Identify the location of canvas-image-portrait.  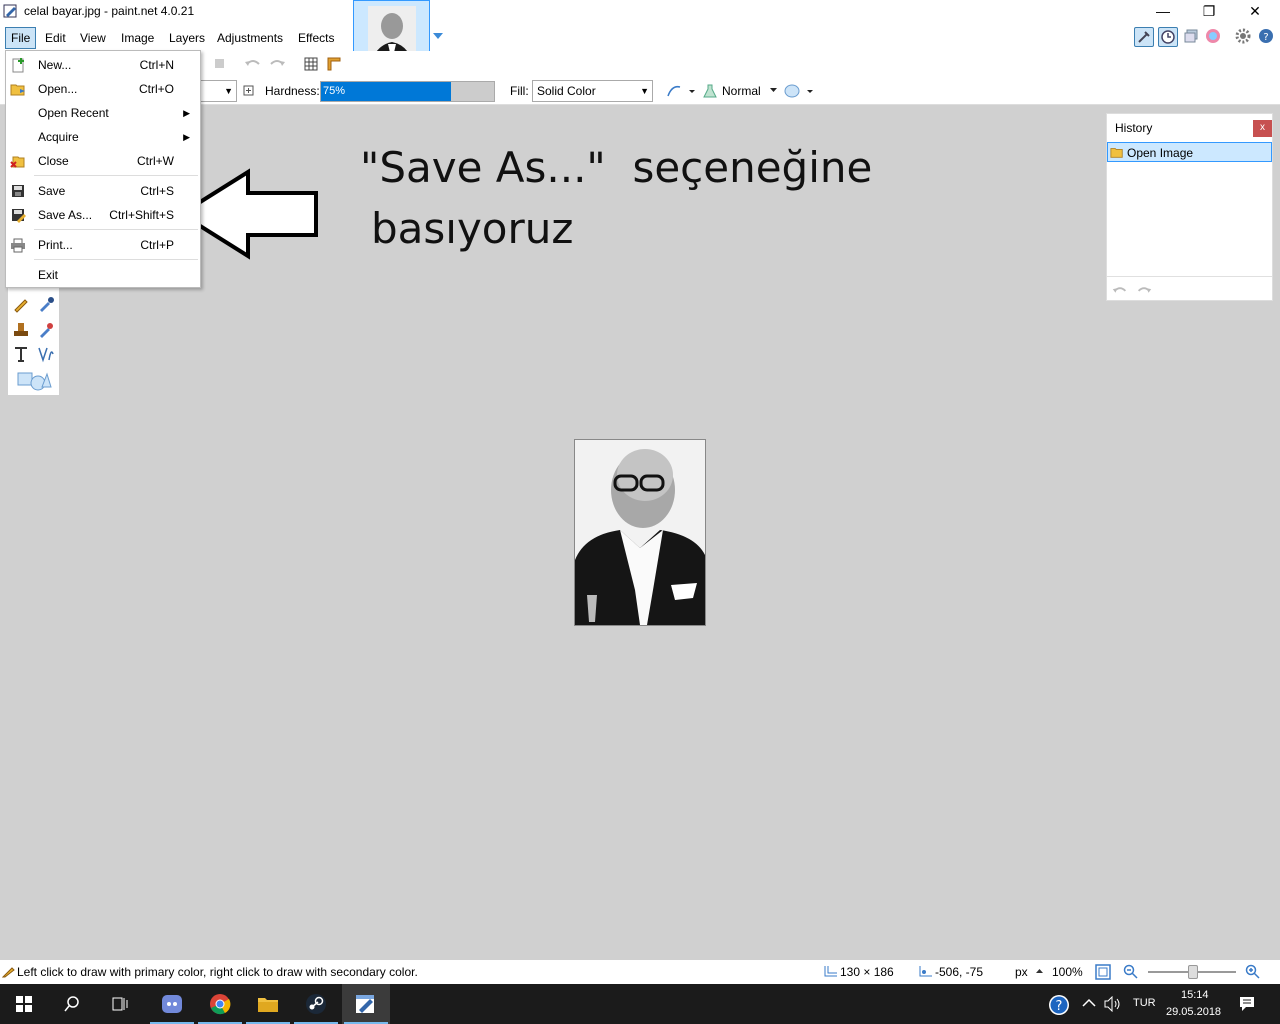
(640, 532).